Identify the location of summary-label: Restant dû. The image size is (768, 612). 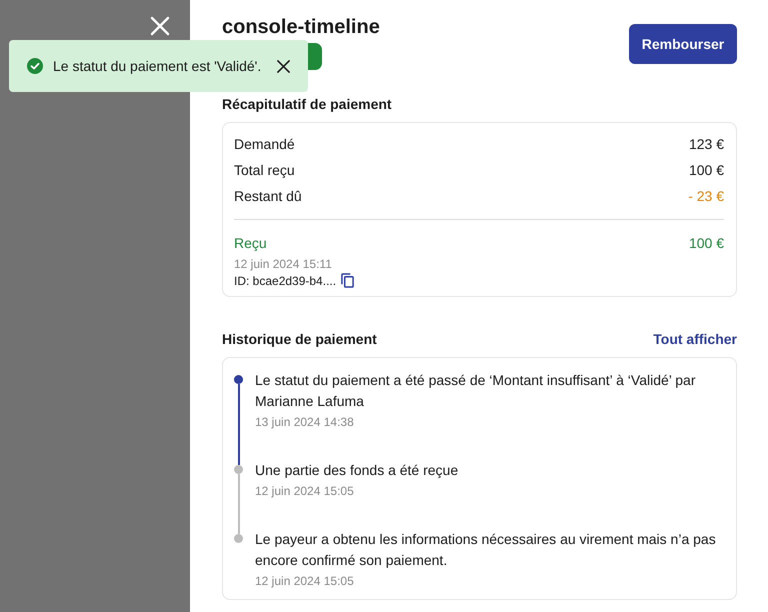
(268, 196).